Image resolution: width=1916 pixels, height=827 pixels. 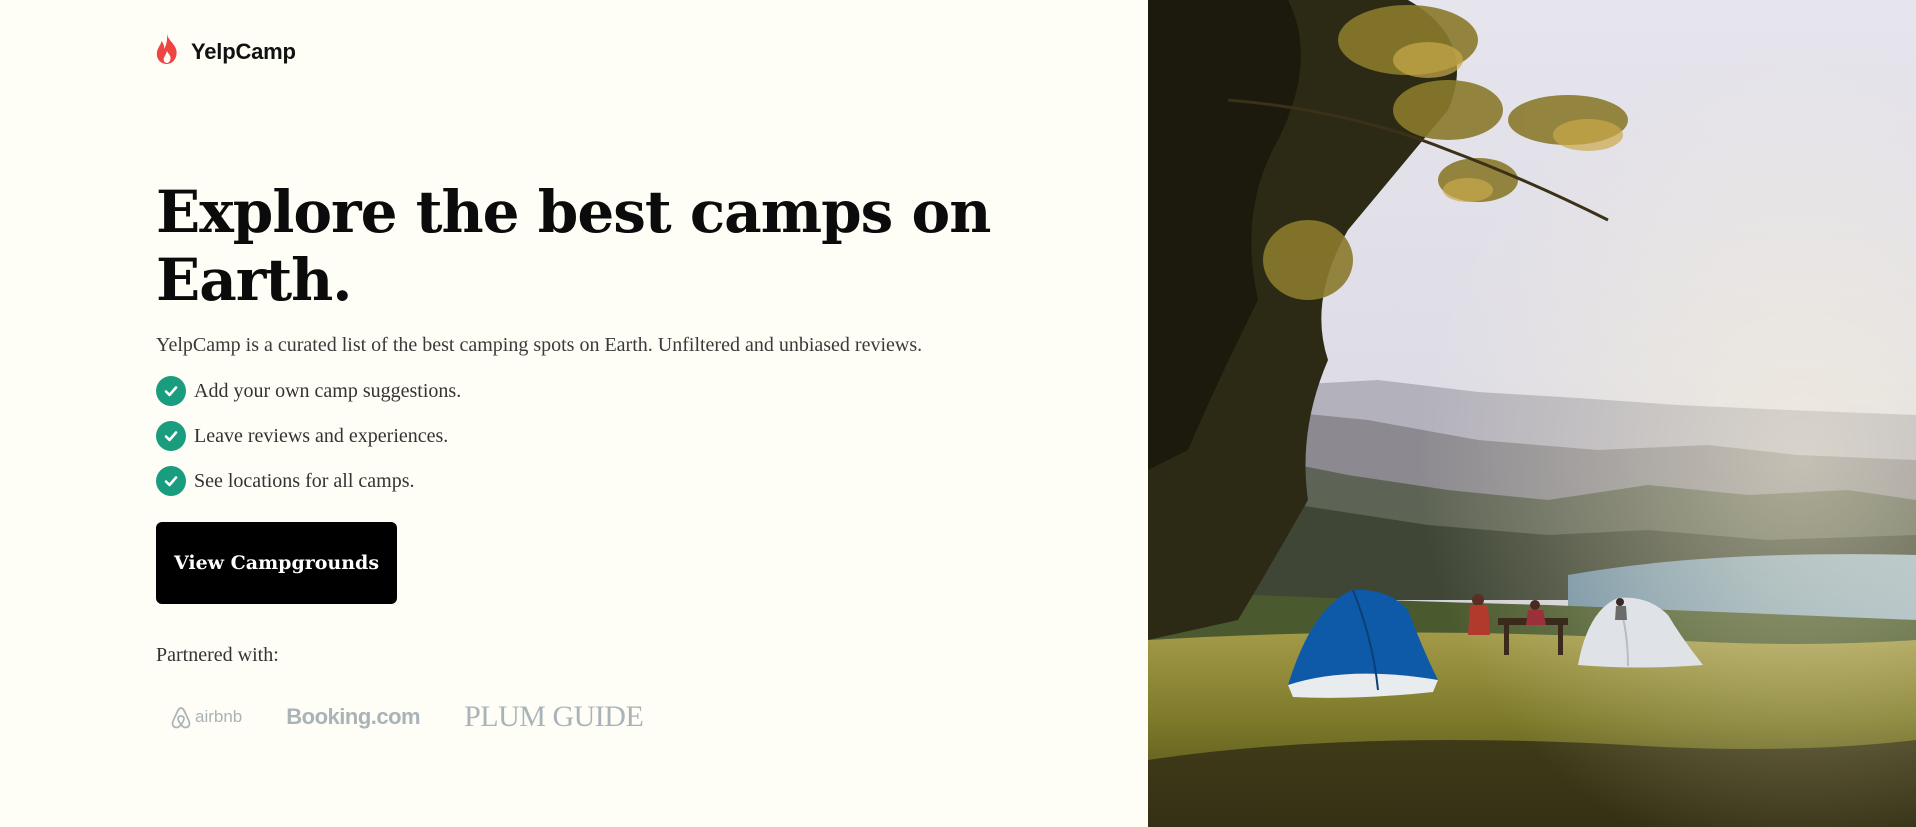 I want to click on feature-item: Leave reviews and experiences., so click(x=586, y=436).